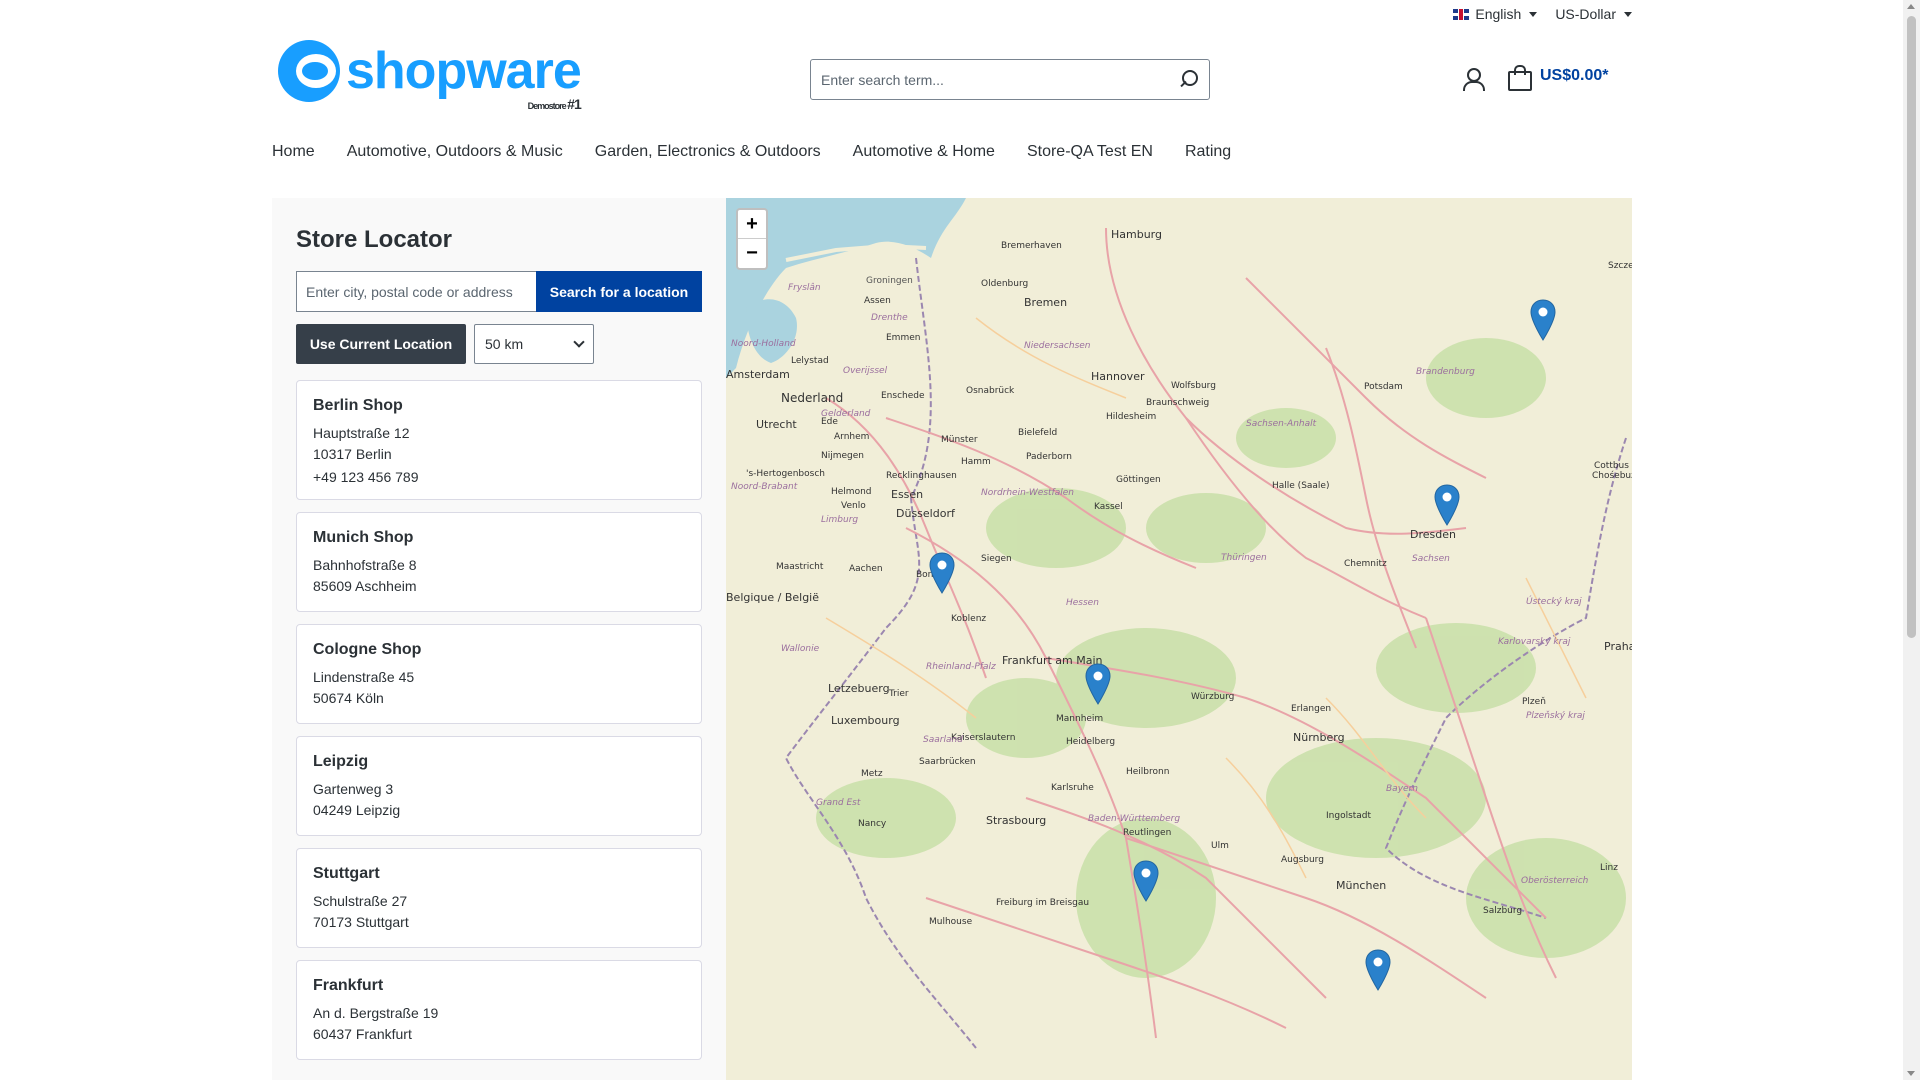 Image resolution: width=1920 pixels, height=1080 pixels. What do you see at coordinates (1134, 819) in the screenshot?
I see `map-label: Baden-Württemberg` at bounding box center [1134, 819].